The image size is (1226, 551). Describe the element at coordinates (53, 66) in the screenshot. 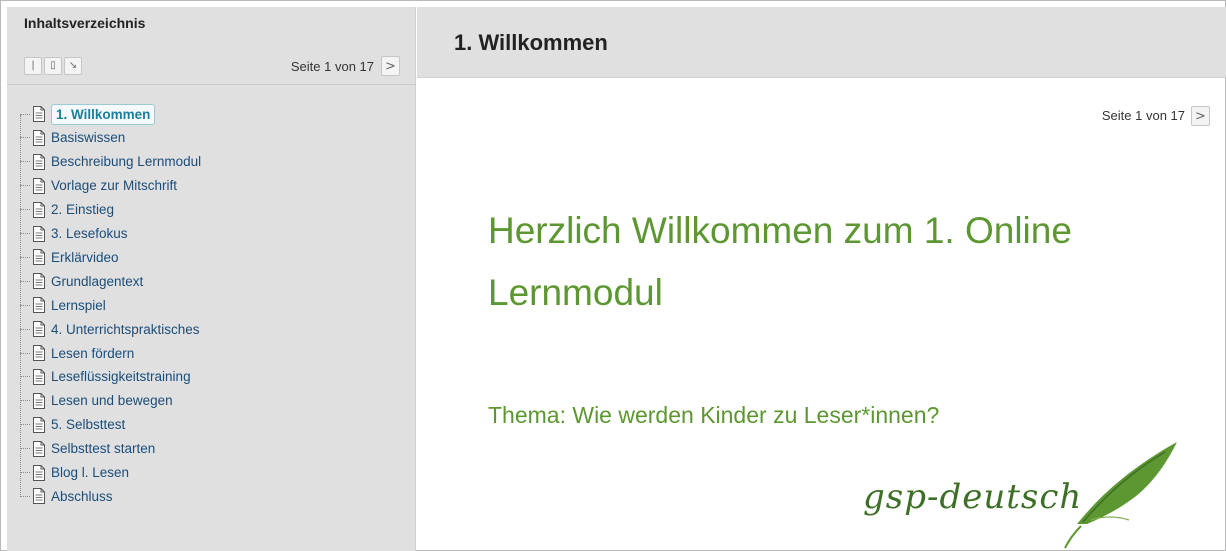

I see `page-icon: ▯` at that location.